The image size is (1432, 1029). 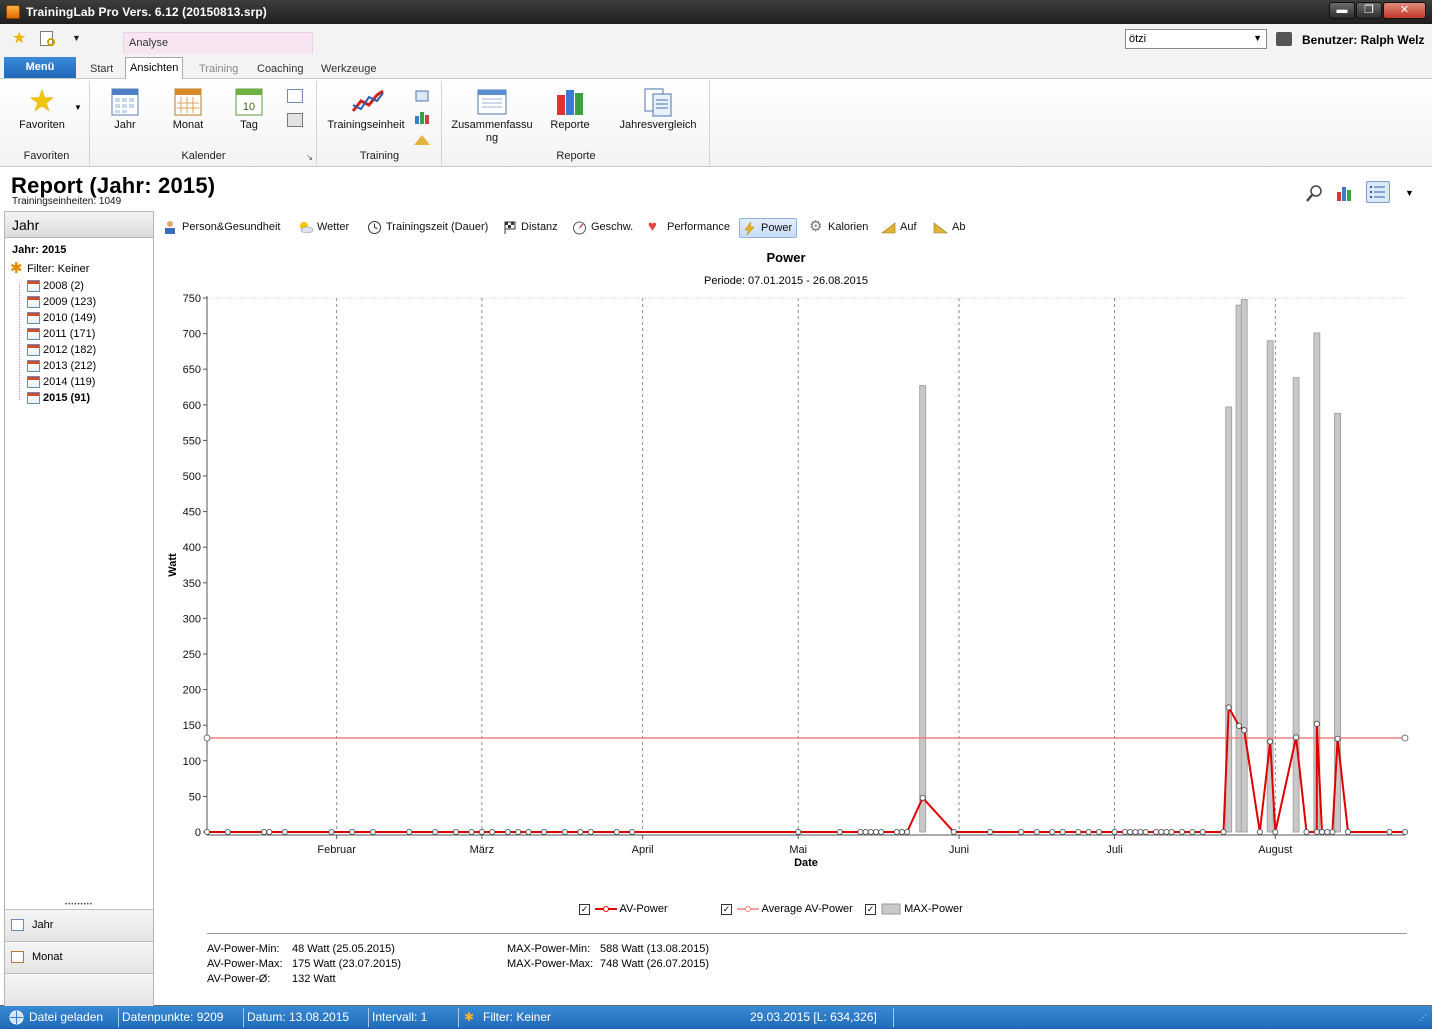 I want to click on legend-average-av-power: ✓ Average AV-Power, so click(x=787, y=910).